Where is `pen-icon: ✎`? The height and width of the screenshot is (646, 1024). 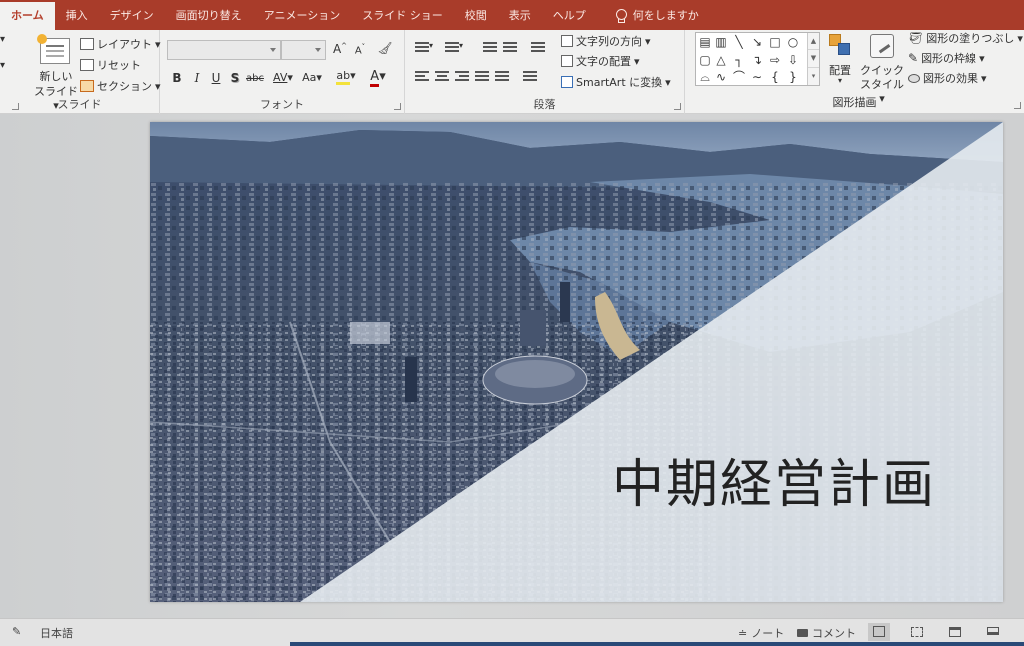 pen-icon: ✎ is located at coordinates (913, 58).